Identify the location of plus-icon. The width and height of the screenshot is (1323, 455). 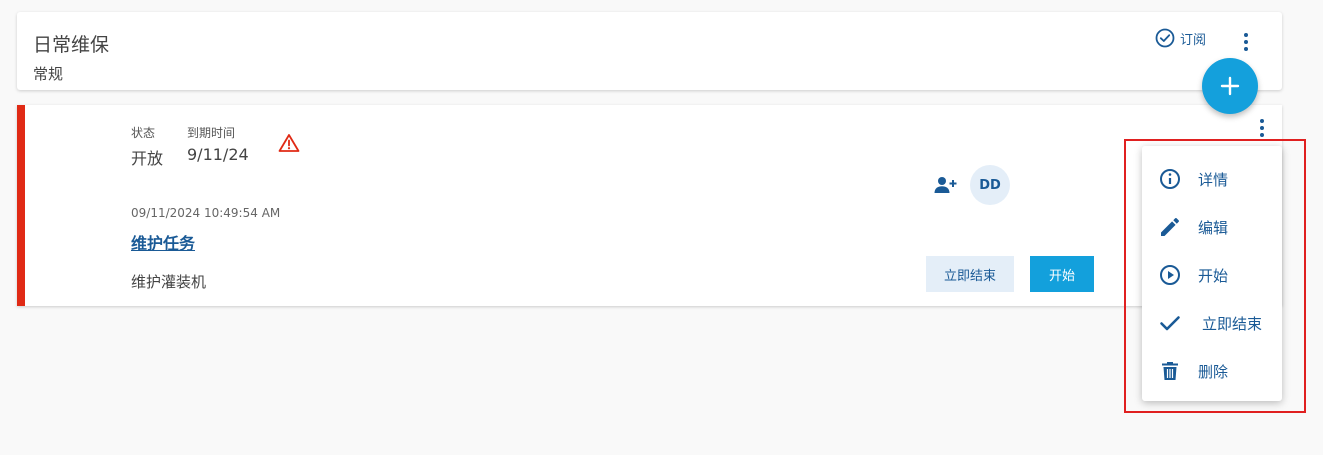
(1230, 86).